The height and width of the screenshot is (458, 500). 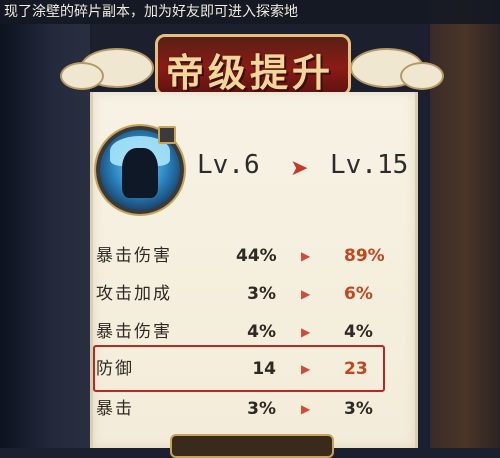 What do you see at coordinates (134, 294) in the screenshot?
I see `stat-label: 攻击加成` at bounding box center [134, 294].